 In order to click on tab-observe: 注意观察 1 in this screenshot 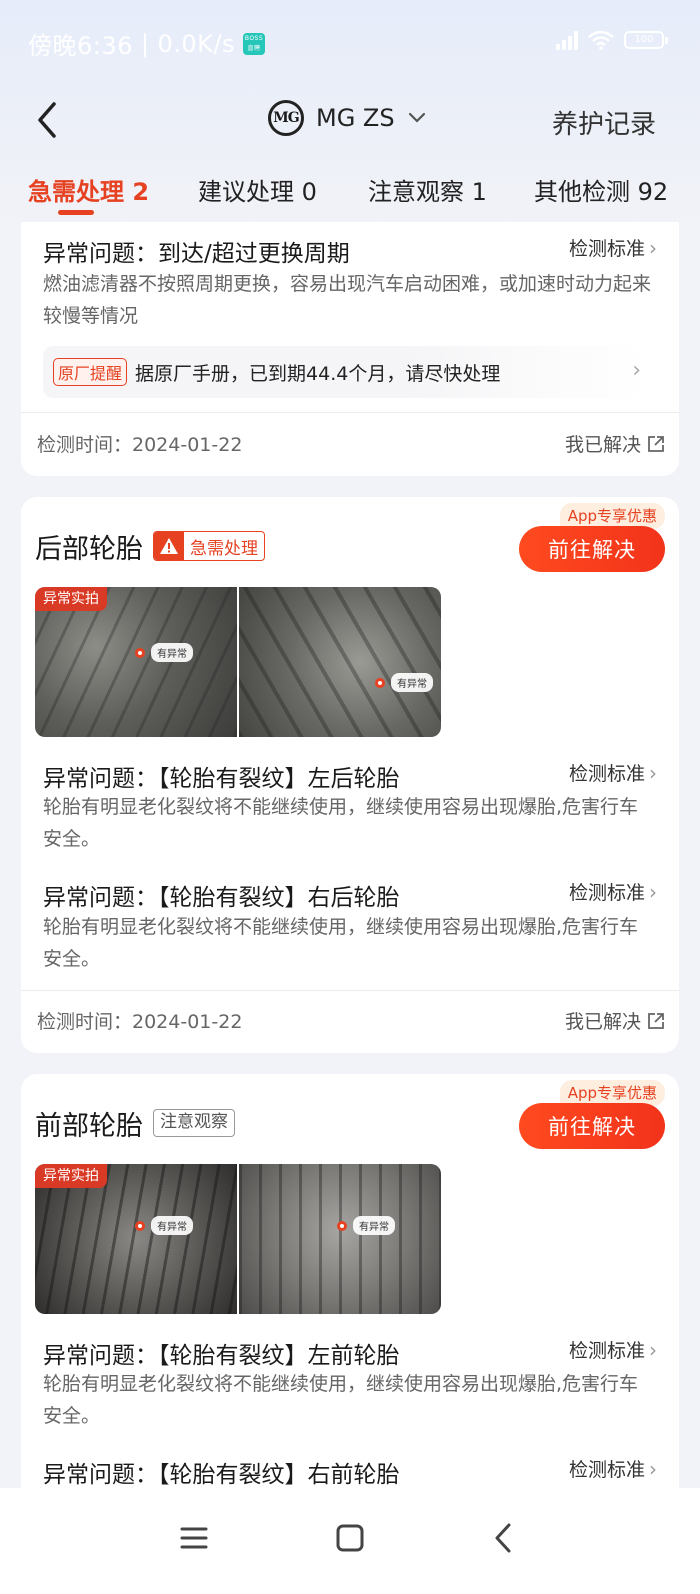, I will do `click(427, 189)`.